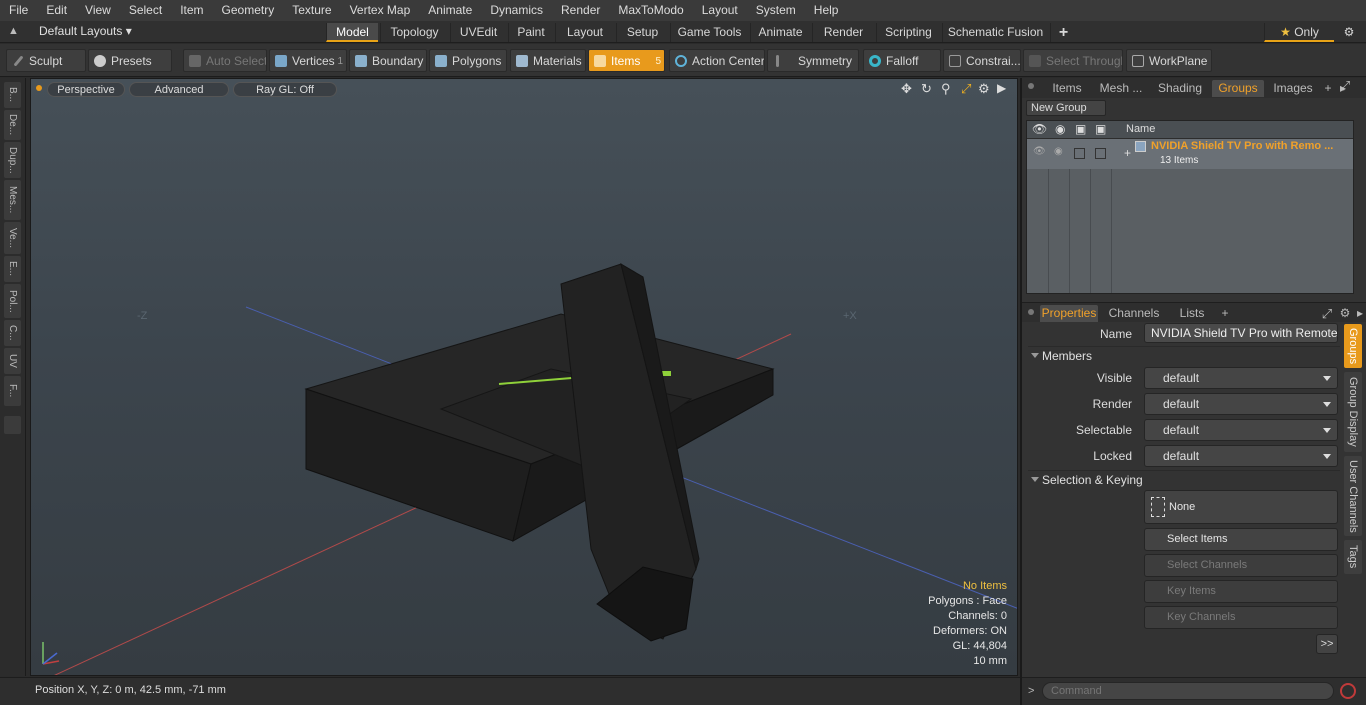 Image resolution: width=1366 pixels, height=705 pixels. What do you see at coordinates (1169, 60) in the screenshot?
I see `workplane-button: WorkPlane` at bounding box center [1169, 60].